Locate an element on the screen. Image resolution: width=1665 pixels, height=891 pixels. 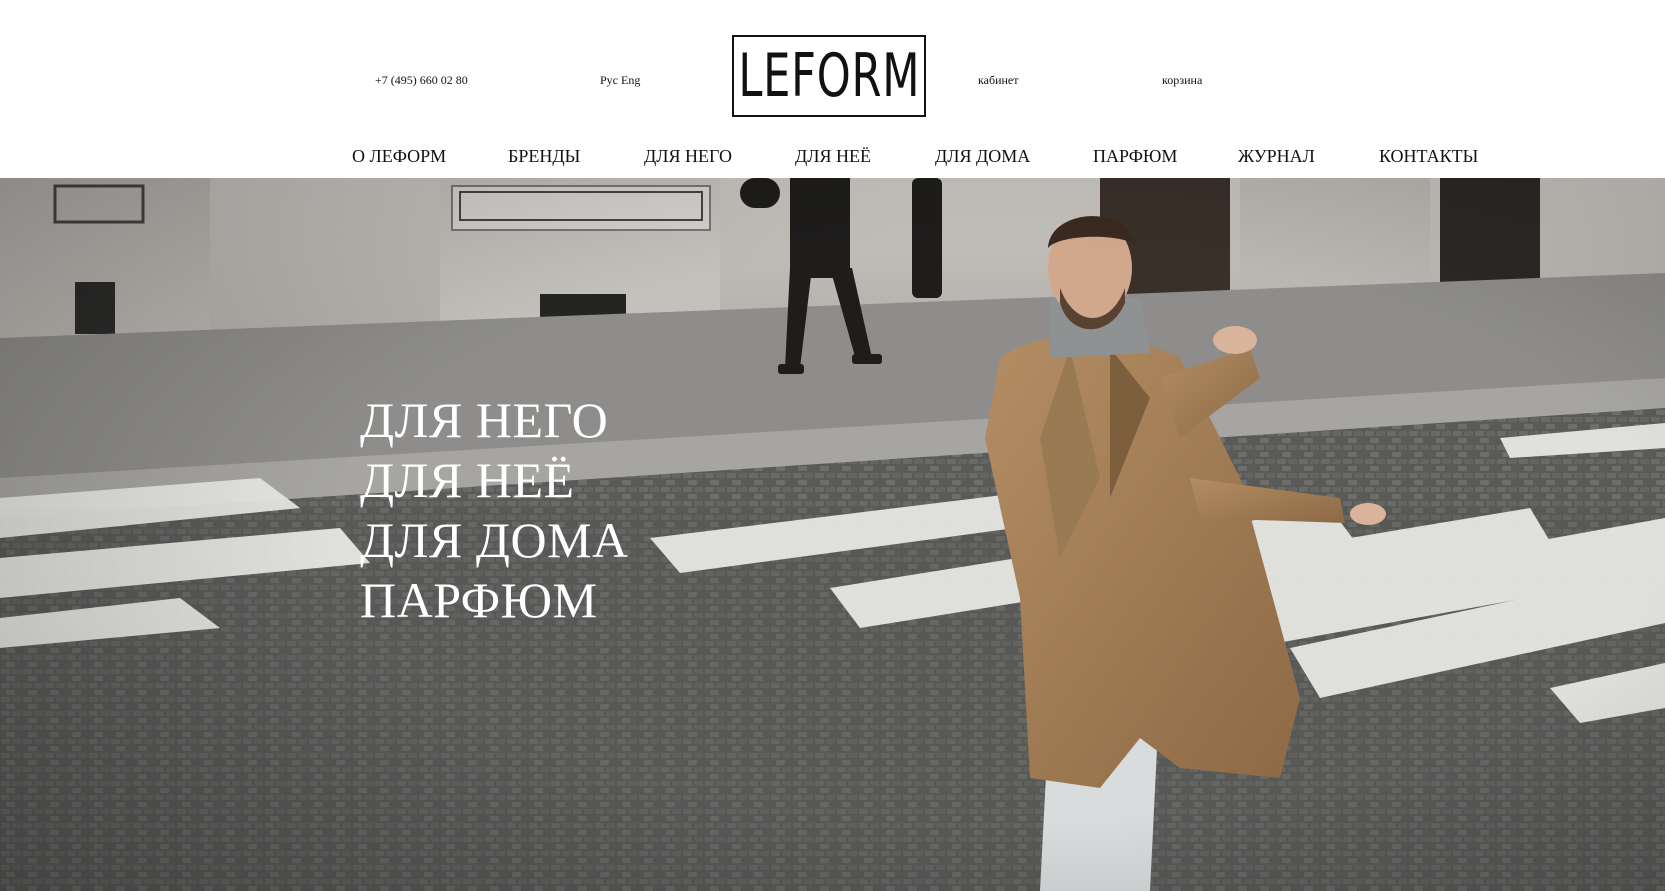
nav-item-perfume: ПАРФЮМ is located at coordinates (1135, 156).